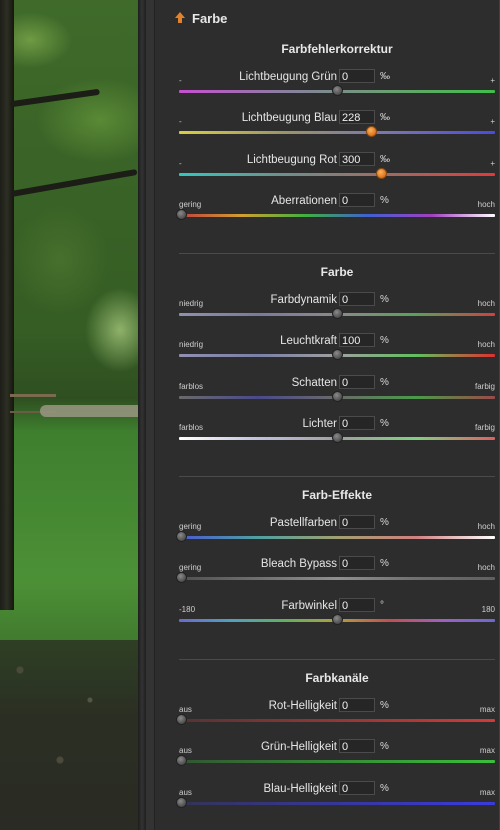 The image size is (500, 830). What do you see at coordinates (180, 18) in the screenshot?
I see `arrow-up-icon` at bounding box center [180, 18].